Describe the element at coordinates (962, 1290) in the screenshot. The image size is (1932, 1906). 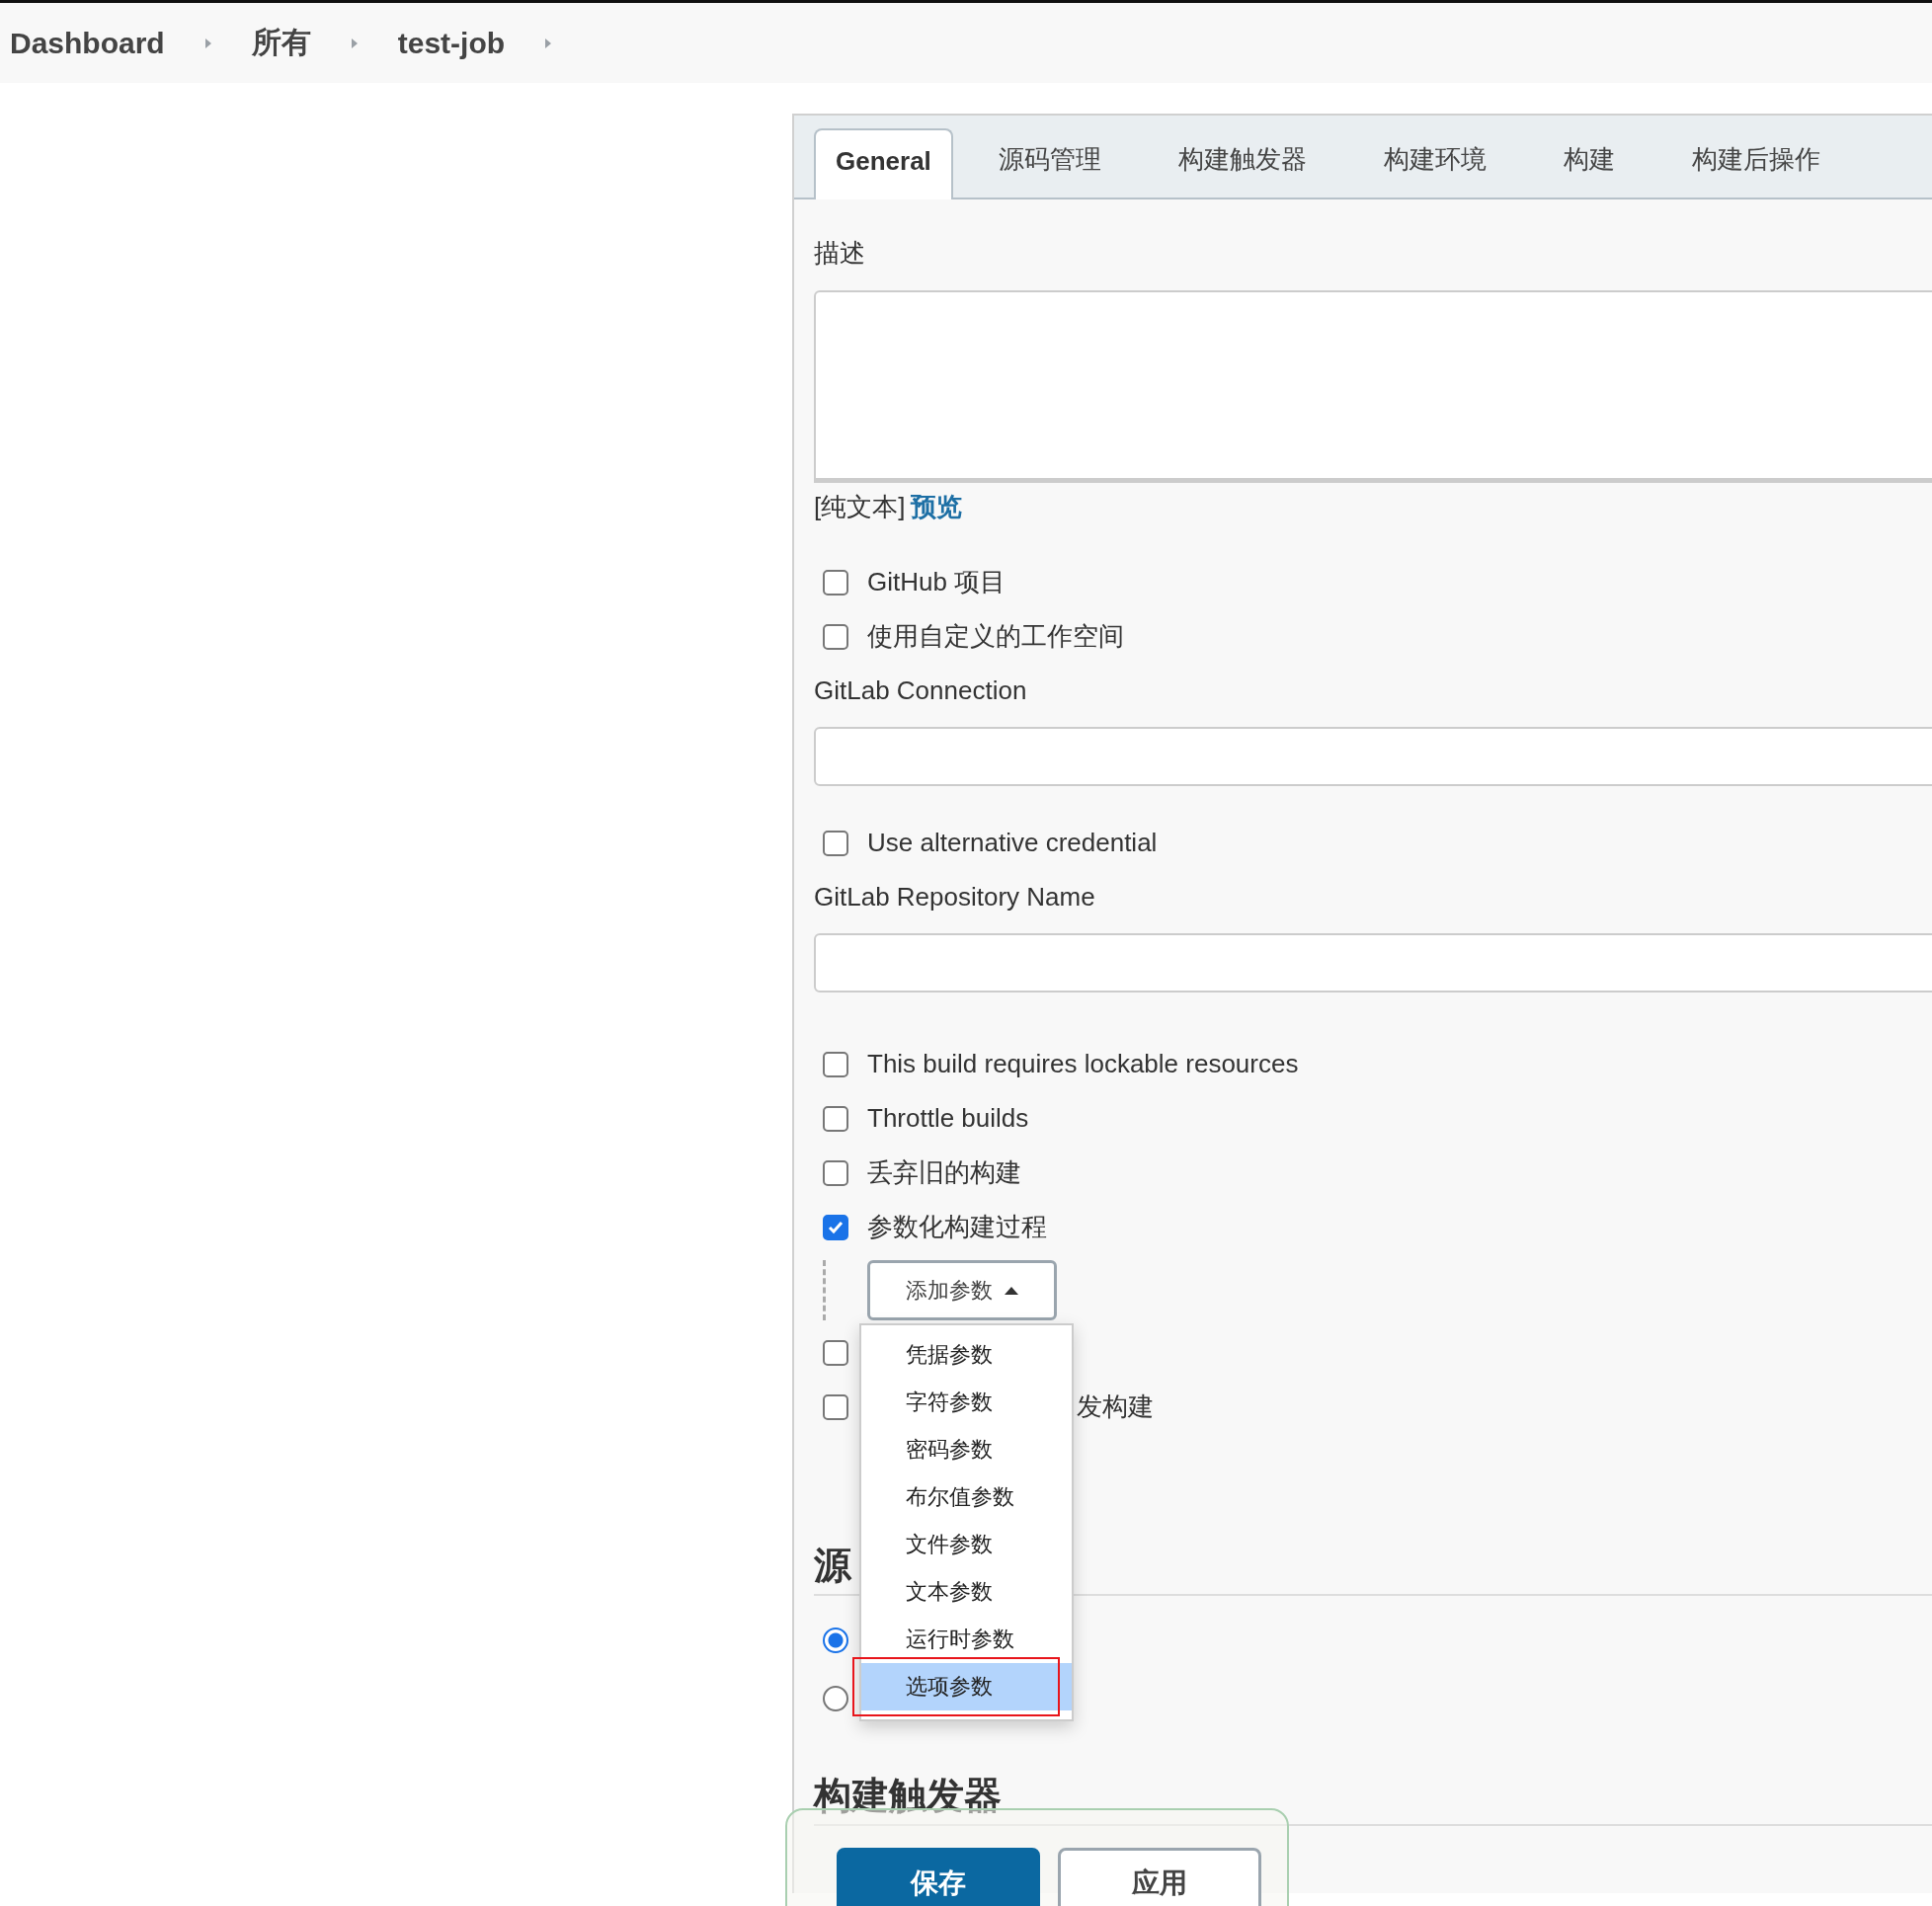
I see `add-parameter-button: 添加参数` at that location.